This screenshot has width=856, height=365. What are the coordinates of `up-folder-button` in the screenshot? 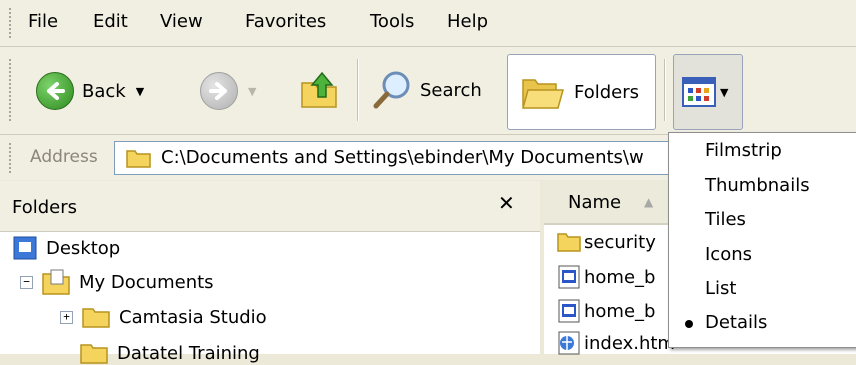 It's located at (320, 90).